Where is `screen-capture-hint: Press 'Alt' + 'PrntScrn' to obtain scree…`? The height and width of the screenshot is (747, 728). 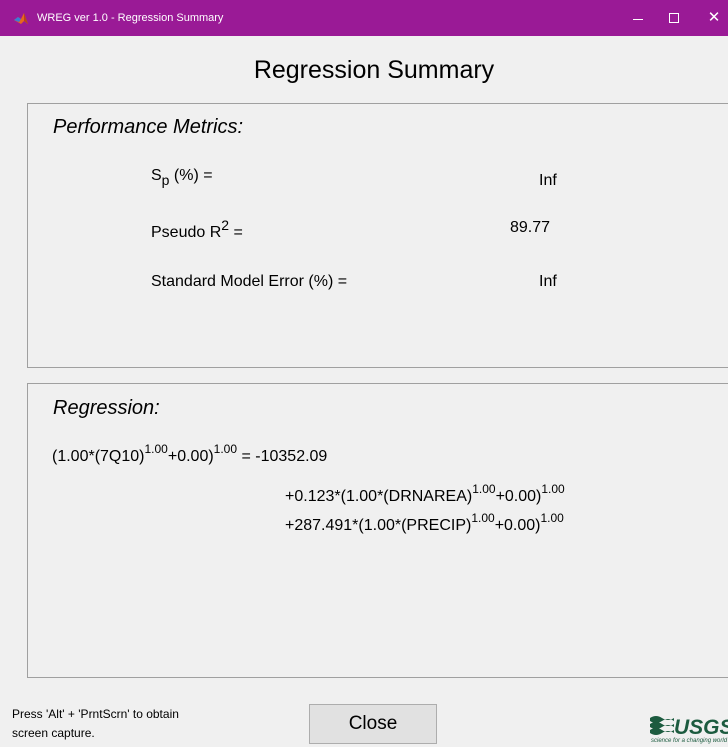 screen-capture-hint: Press 'Alt' + 'PrntScrn' to obtain scree… is located at coordinates (142, 724).